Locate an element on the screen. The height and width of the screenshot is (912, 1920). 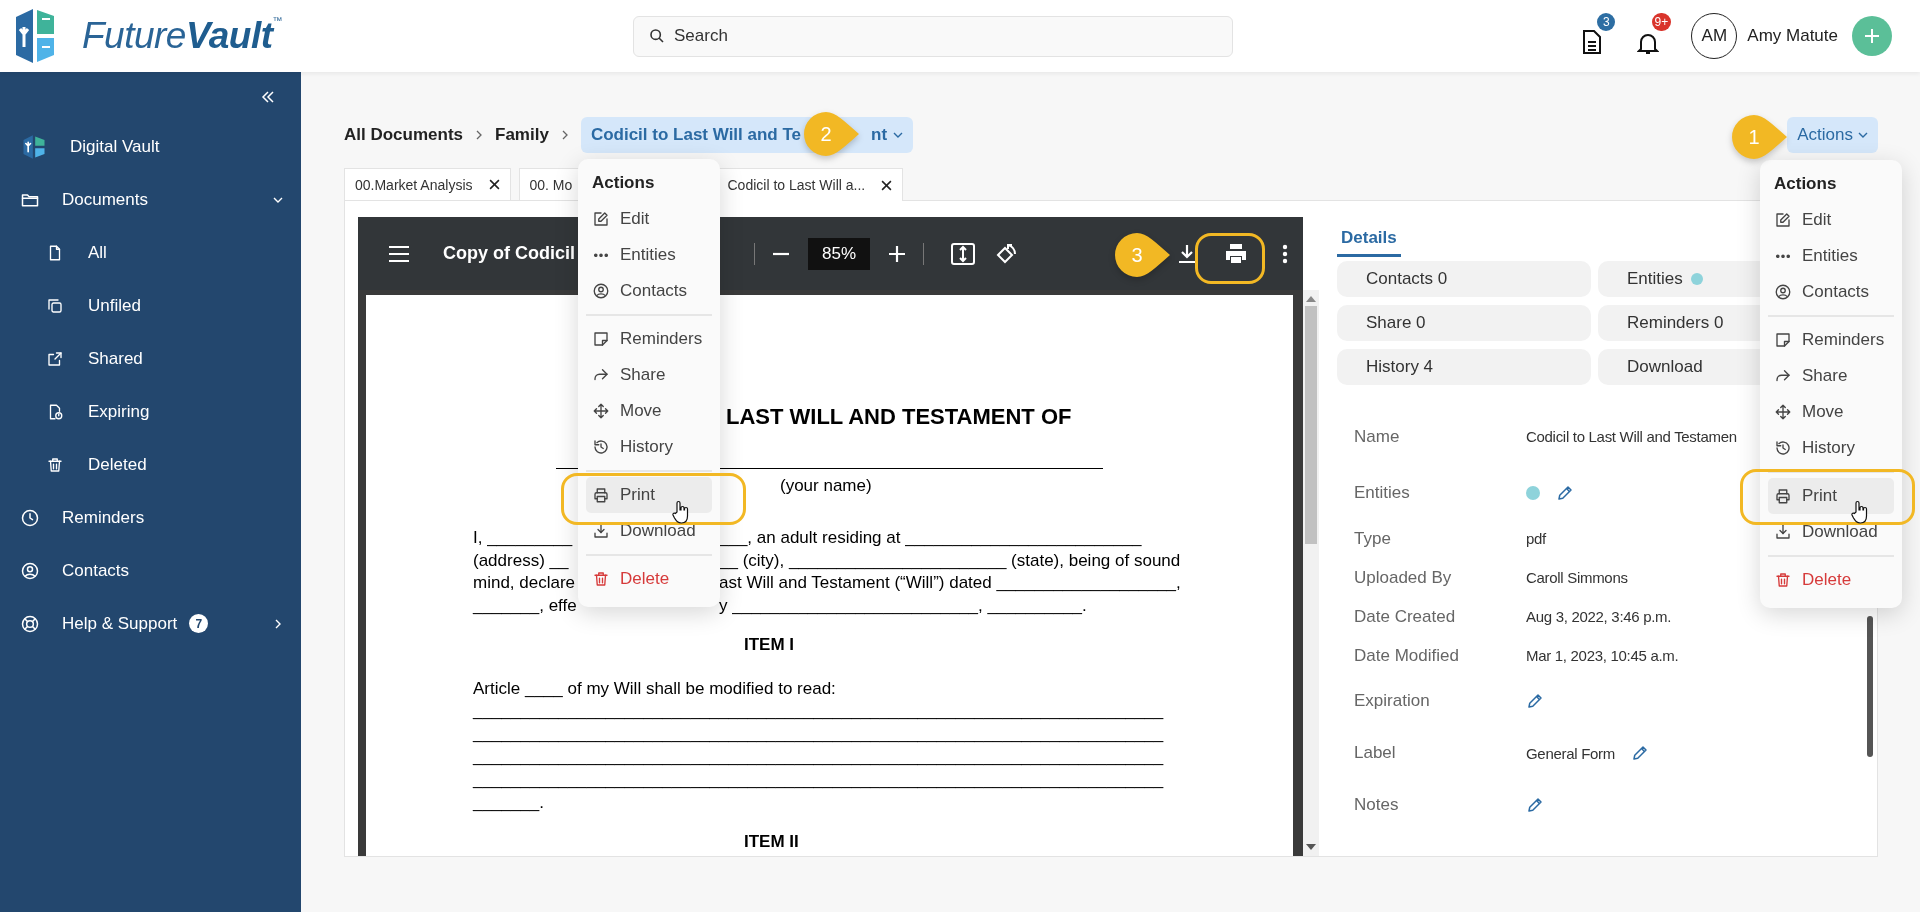
notifications-button: 9+ is located at coordinates (1651, 36).